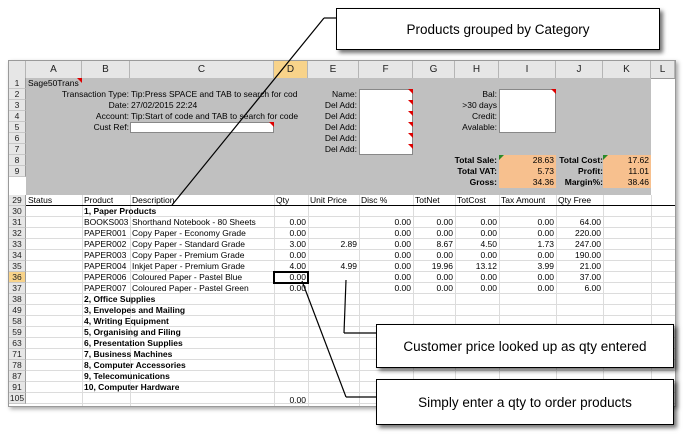  What do you see at coordinates (442, 266) in the screenshot?
I see `totnet-cell: 19.96` at bounding box center [442, 266].